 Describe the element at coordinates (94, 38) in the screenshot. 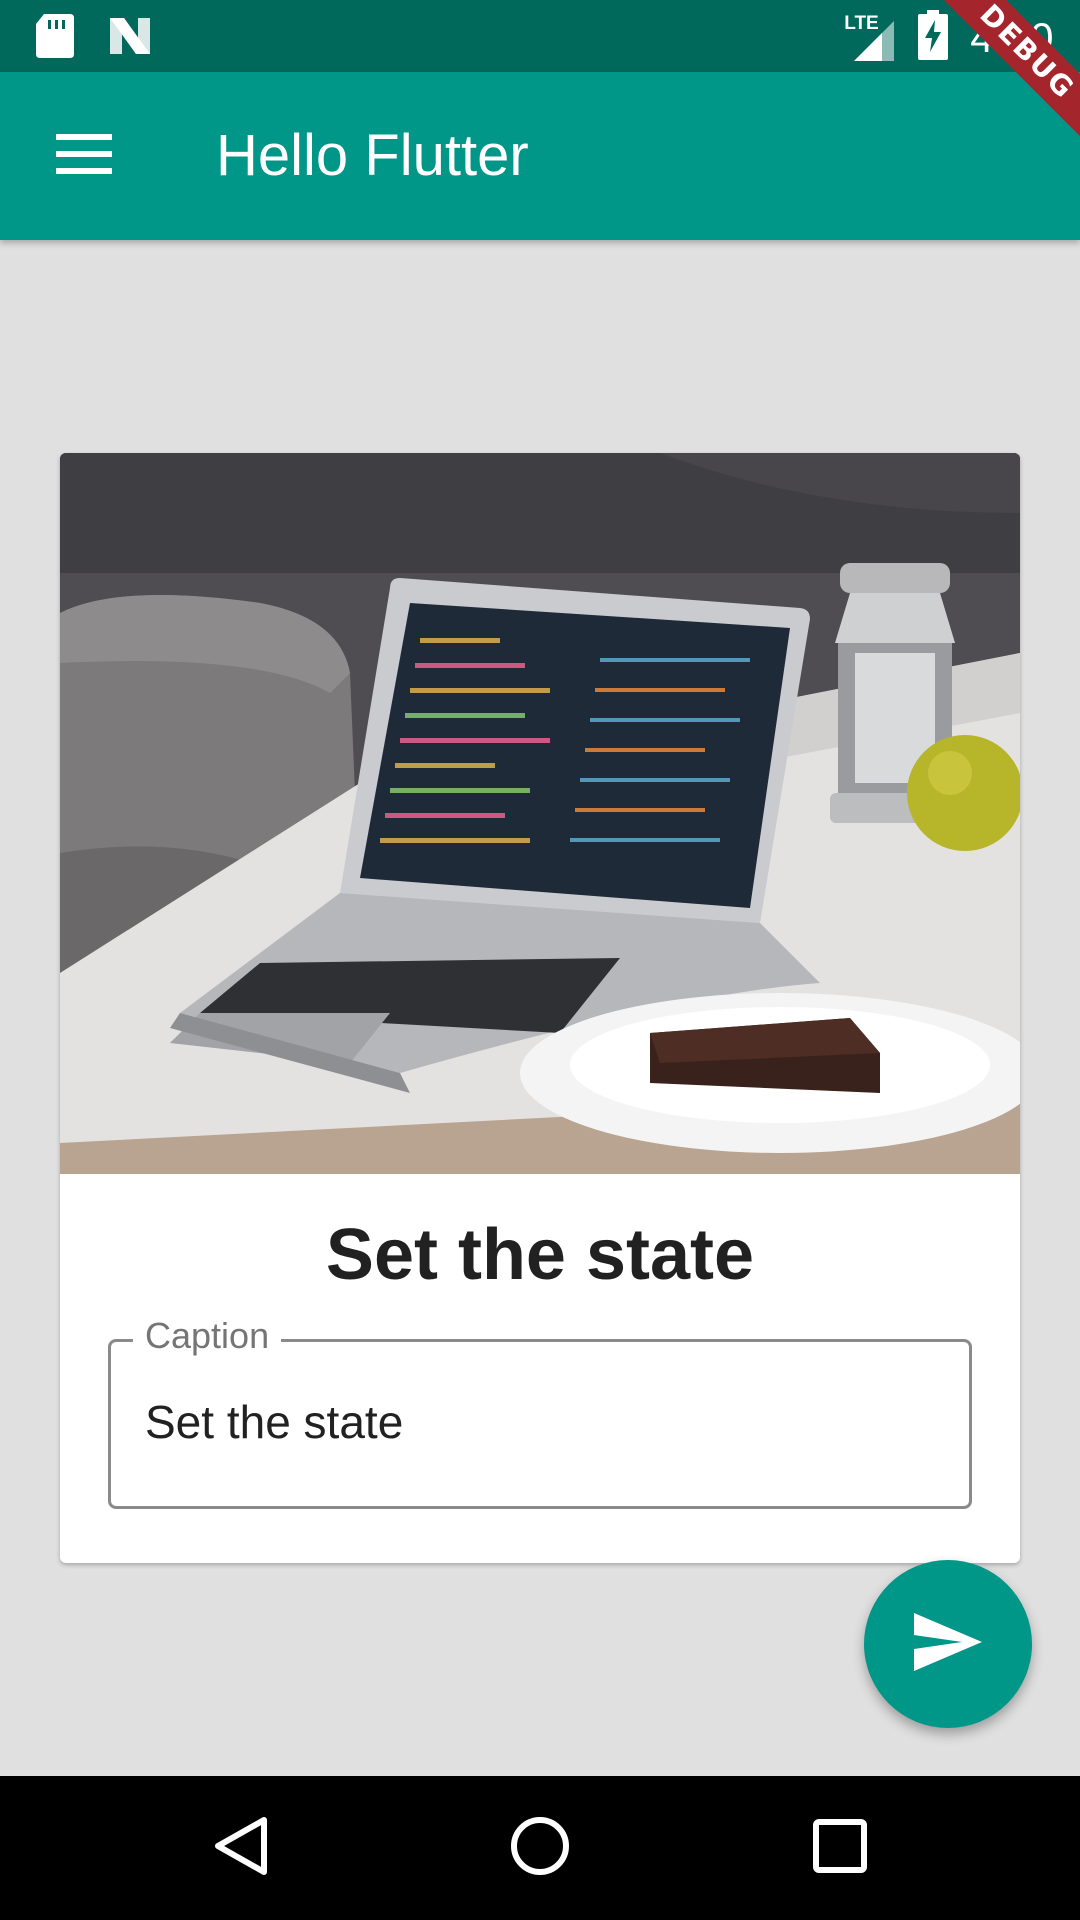

I see `status-left-icons` at that location.